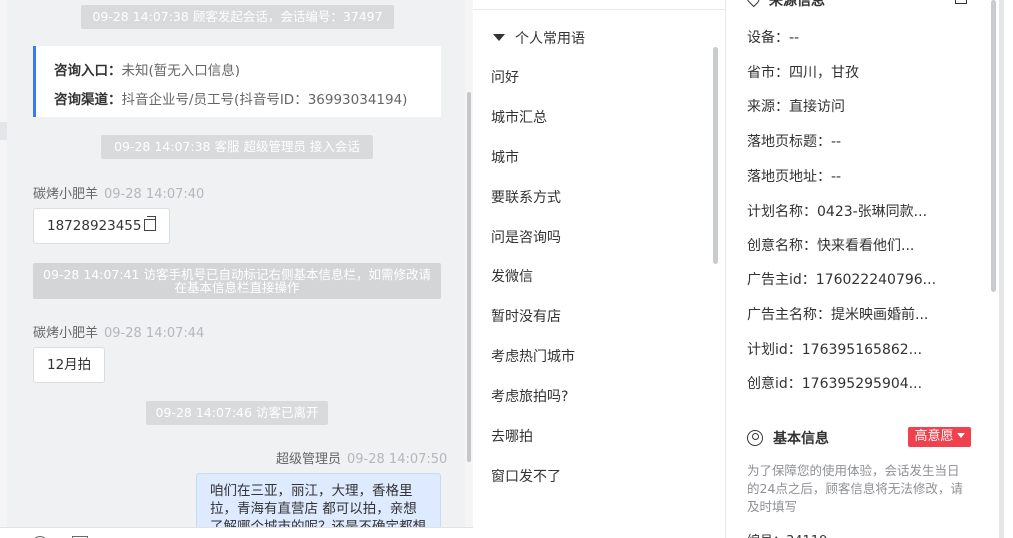 The height and width of the screenshot is (538, 1013). I want to click on message-time: 09-28 14:07:44, so click(154, 333).